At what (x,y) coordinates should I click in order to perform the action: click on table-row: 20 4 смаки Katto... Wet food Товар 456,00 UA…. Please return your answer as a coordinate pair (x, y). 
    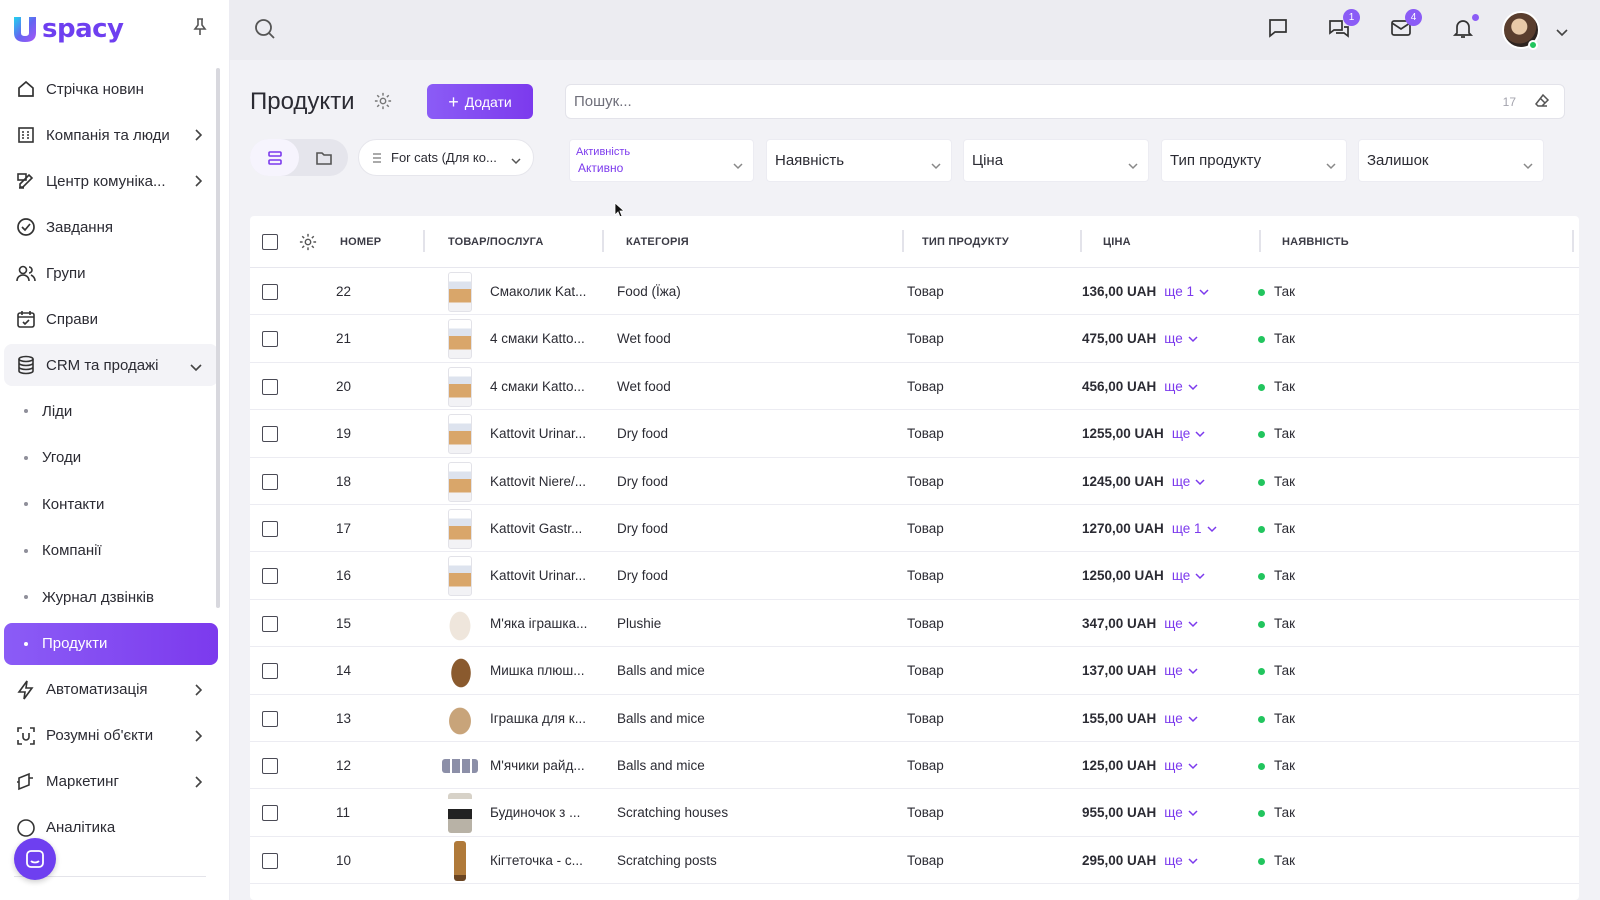
    Looking at the image, I should click on (914, 387).